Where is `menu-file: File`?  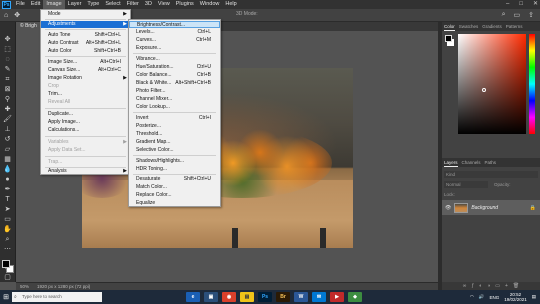 menu-file: File is located at coordinates (20, 4).